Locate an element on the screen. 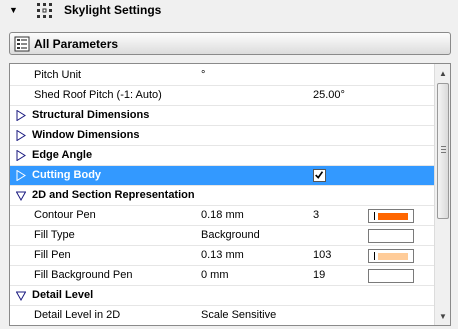 The image size is (458, 329). checkmark-icon is located at coordinates (319, 175).